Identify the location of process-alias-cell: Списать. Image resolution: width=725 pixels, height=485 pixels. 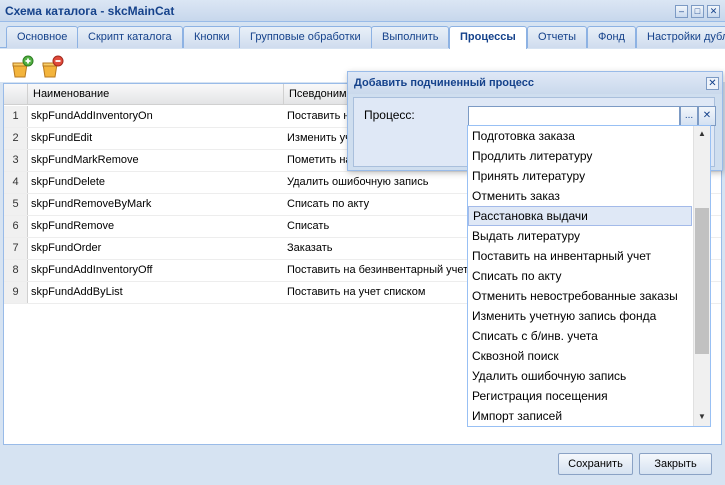
(308, 226).